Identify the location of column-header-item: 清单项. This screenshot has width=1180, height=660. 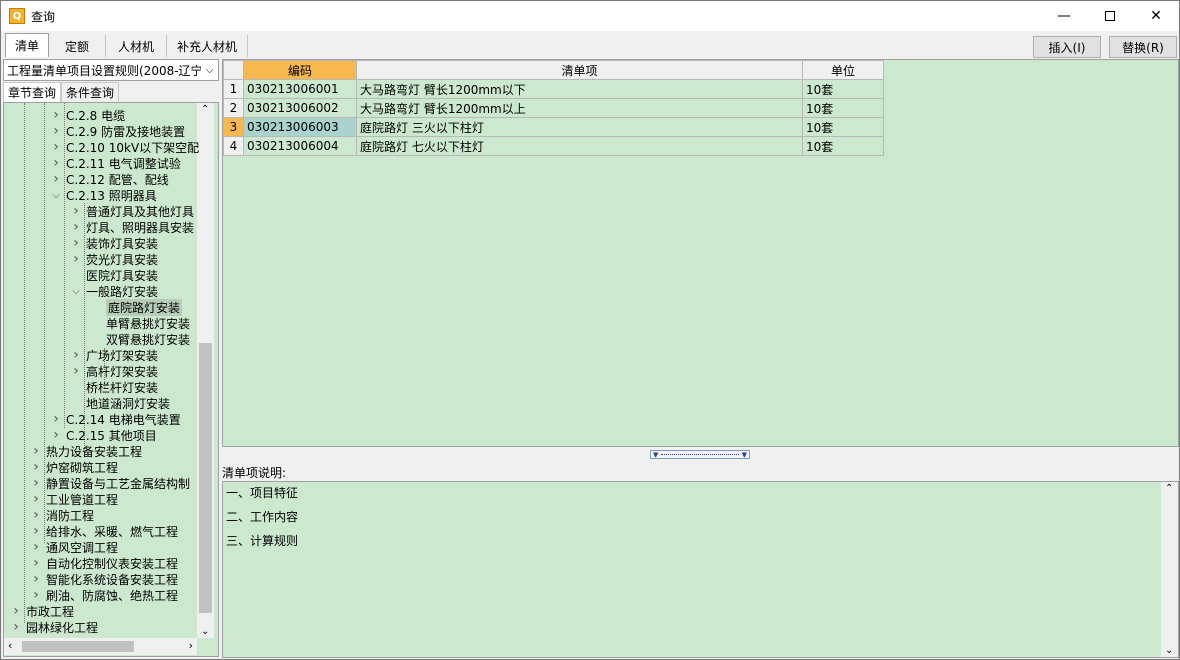
(579, 70).